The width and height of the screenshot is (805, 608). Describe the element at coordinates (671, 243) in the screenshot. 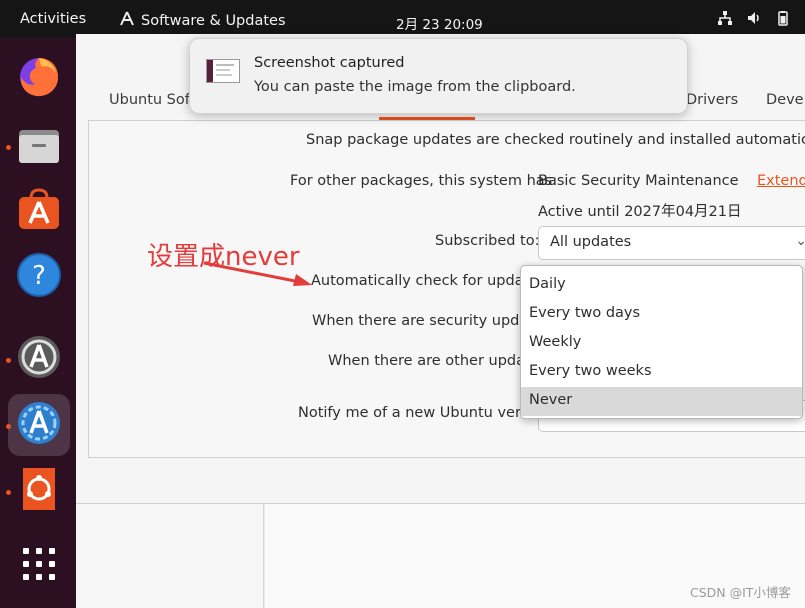

I see `subscribed-dropdown: All updates ⌄` at that location.